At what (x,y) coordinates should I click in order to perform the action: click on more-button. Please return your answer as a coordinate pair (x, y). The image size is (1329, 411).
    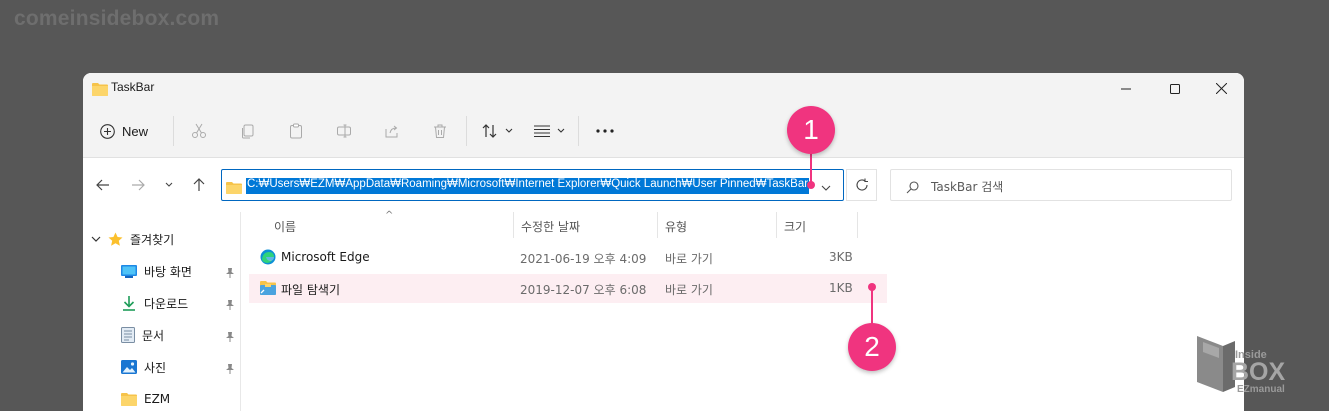
    Looking at the image, I should click on (605, 131).